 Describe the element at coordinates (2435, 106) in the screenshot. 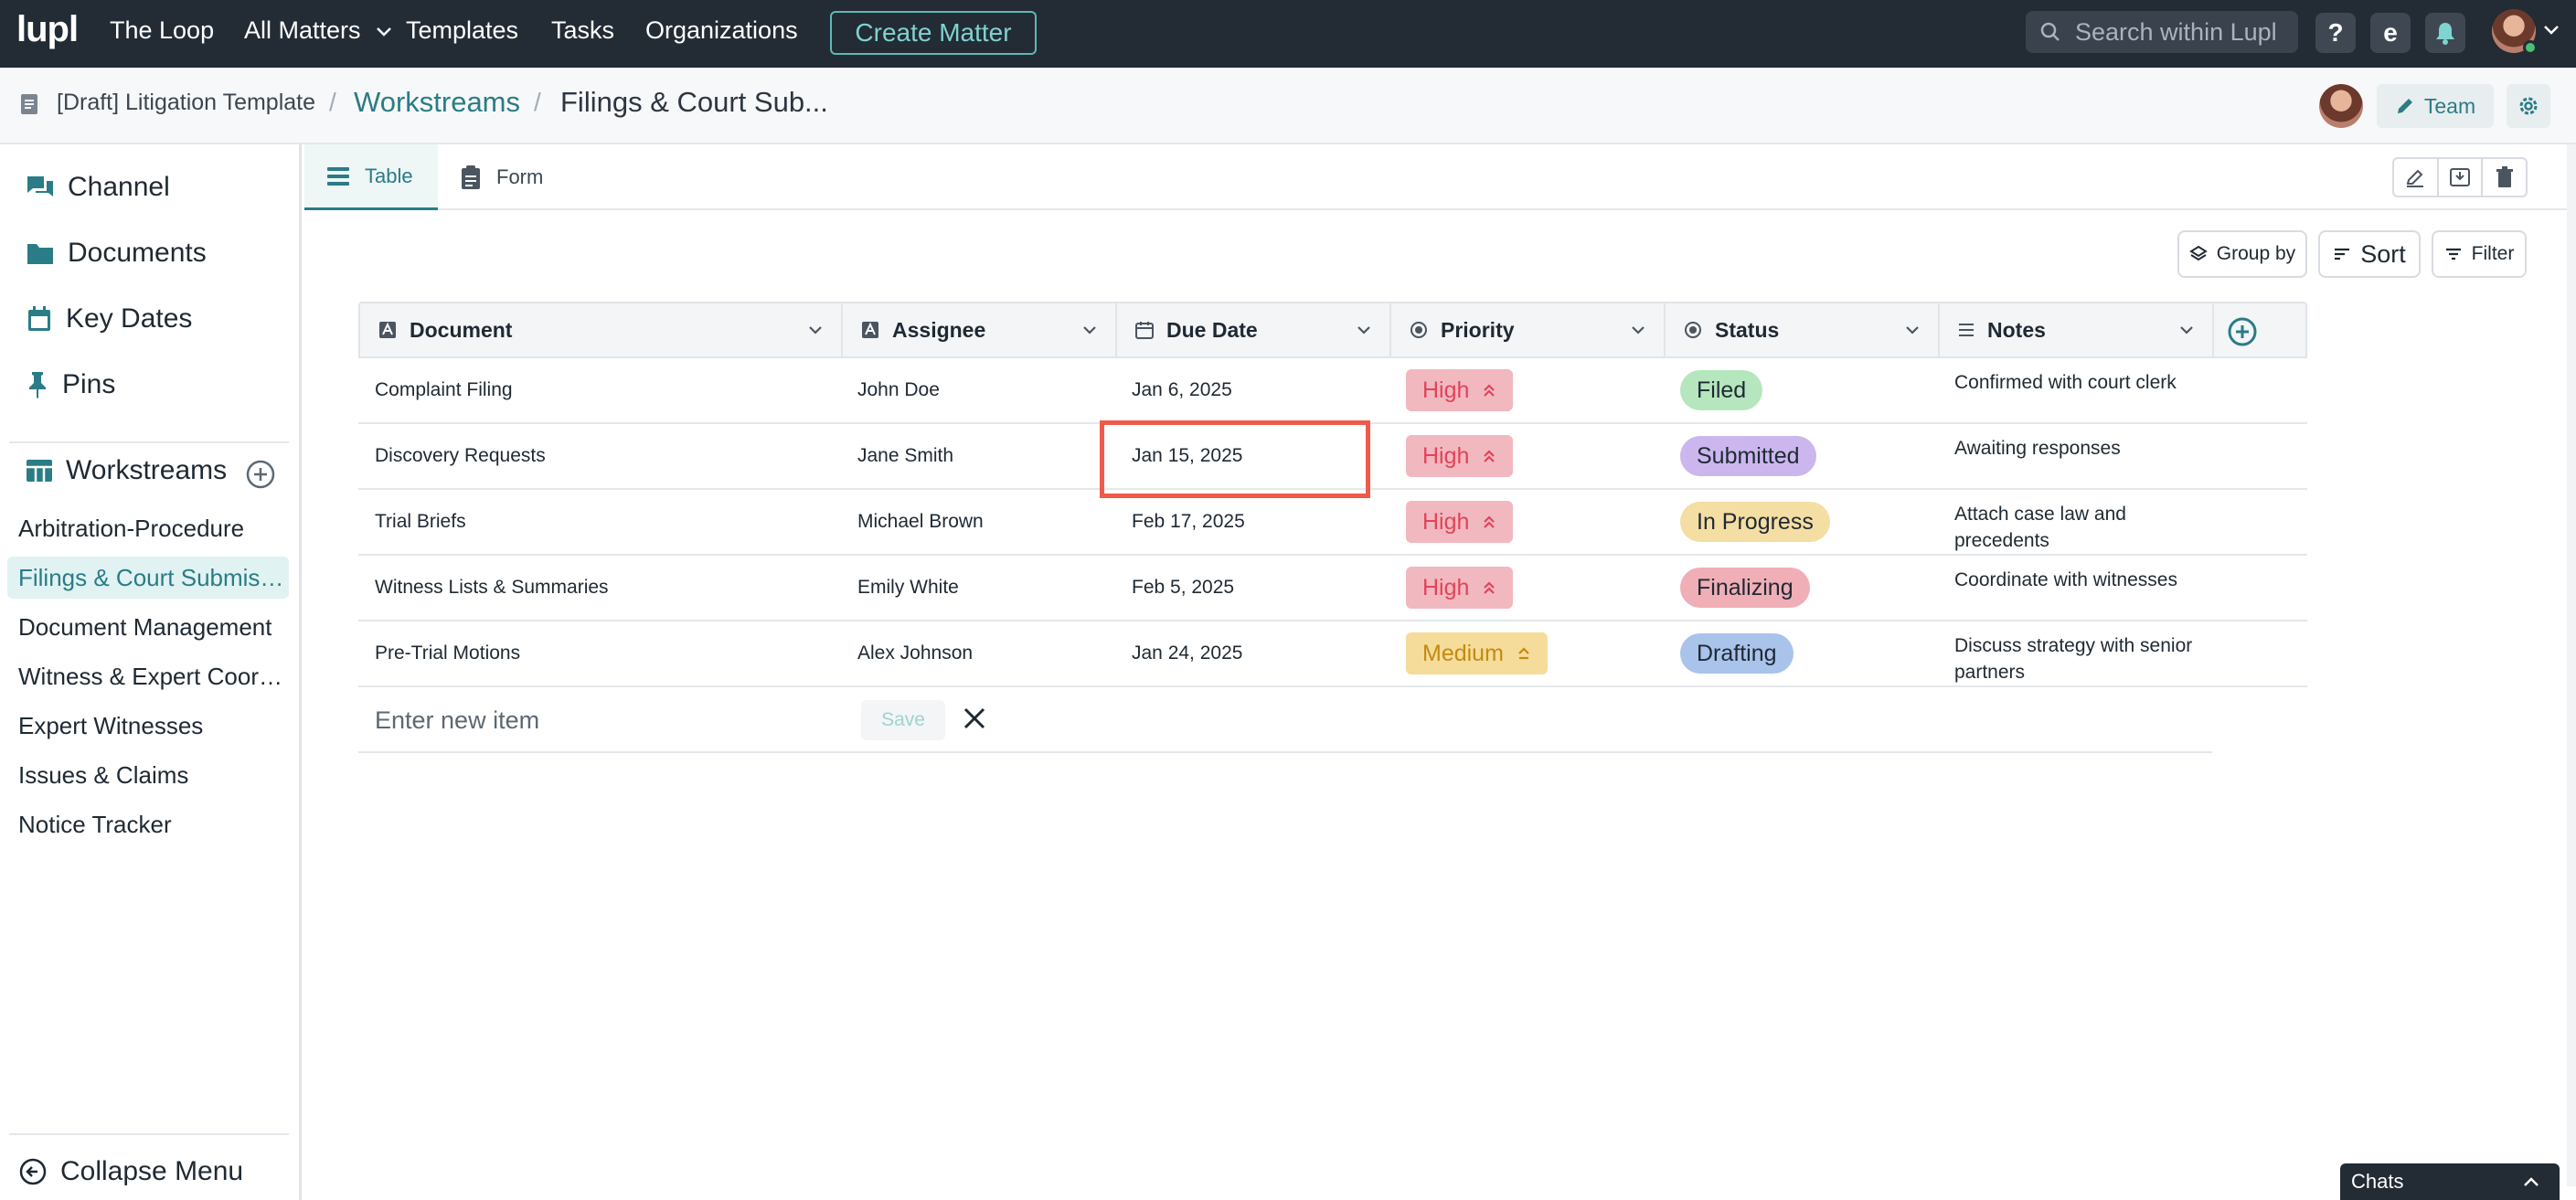

I see `team-button: Team` at that location.